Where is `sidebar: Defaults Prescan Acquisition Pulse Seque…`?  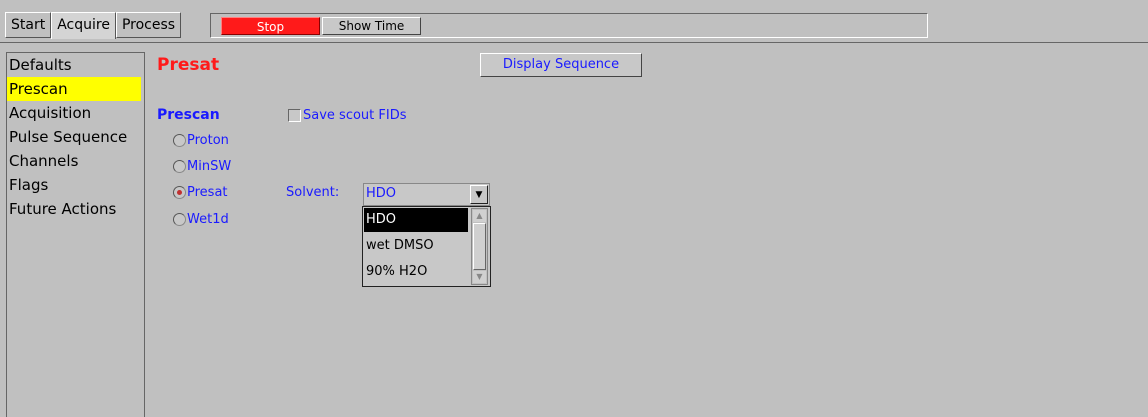 sidebar: Defaults Prescan Acquisition Pulse Seque… is located at coordinates (75, 234).